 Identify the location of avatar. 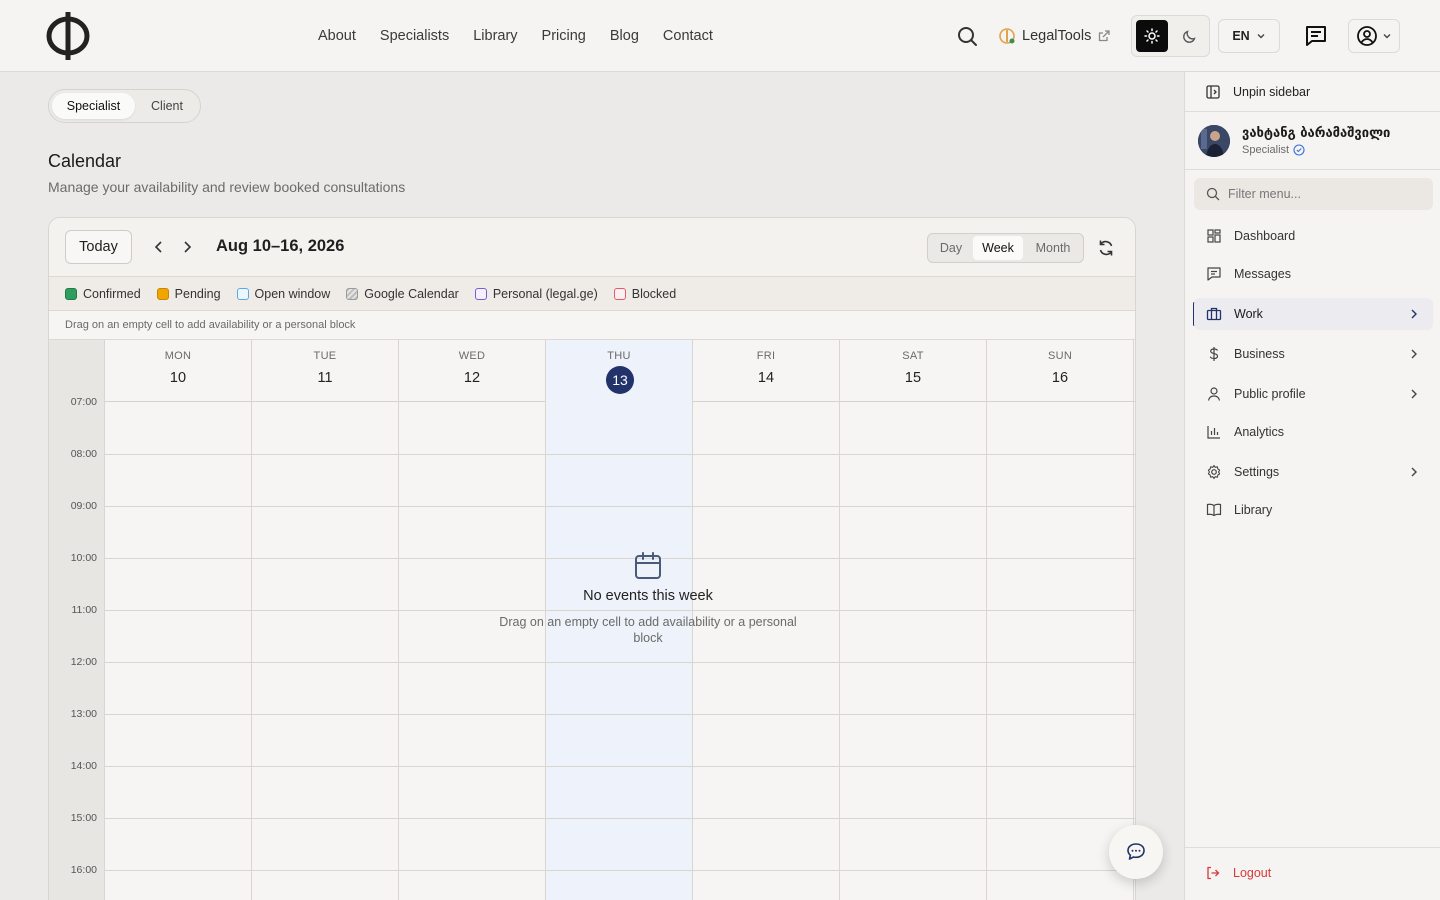
(1214, 141).